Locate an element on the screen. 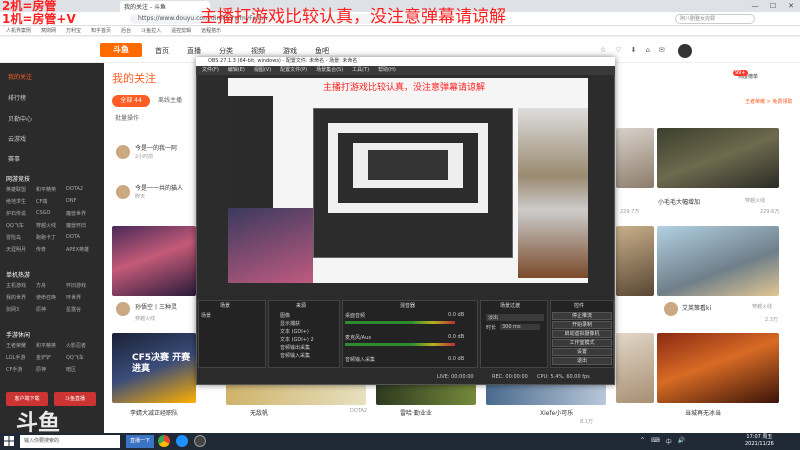  obs-source-item: 图像 is located at coordinates (285, 315).